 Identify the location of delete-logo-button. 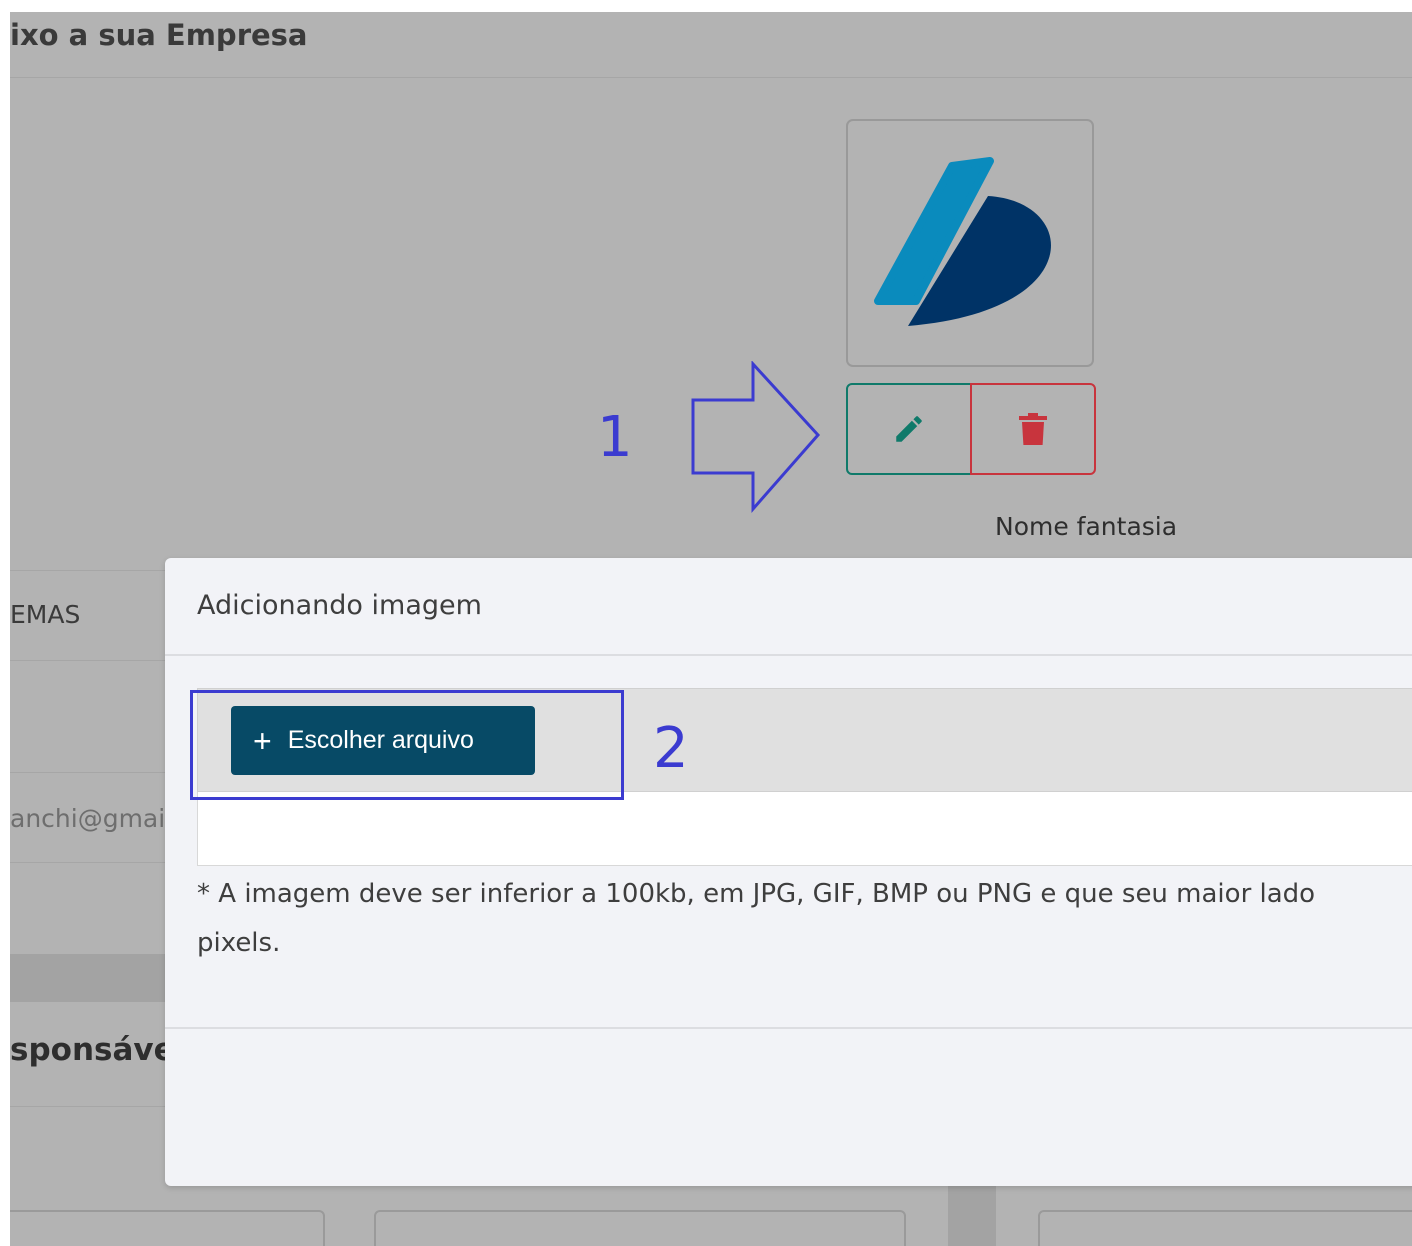
(1033, 429).